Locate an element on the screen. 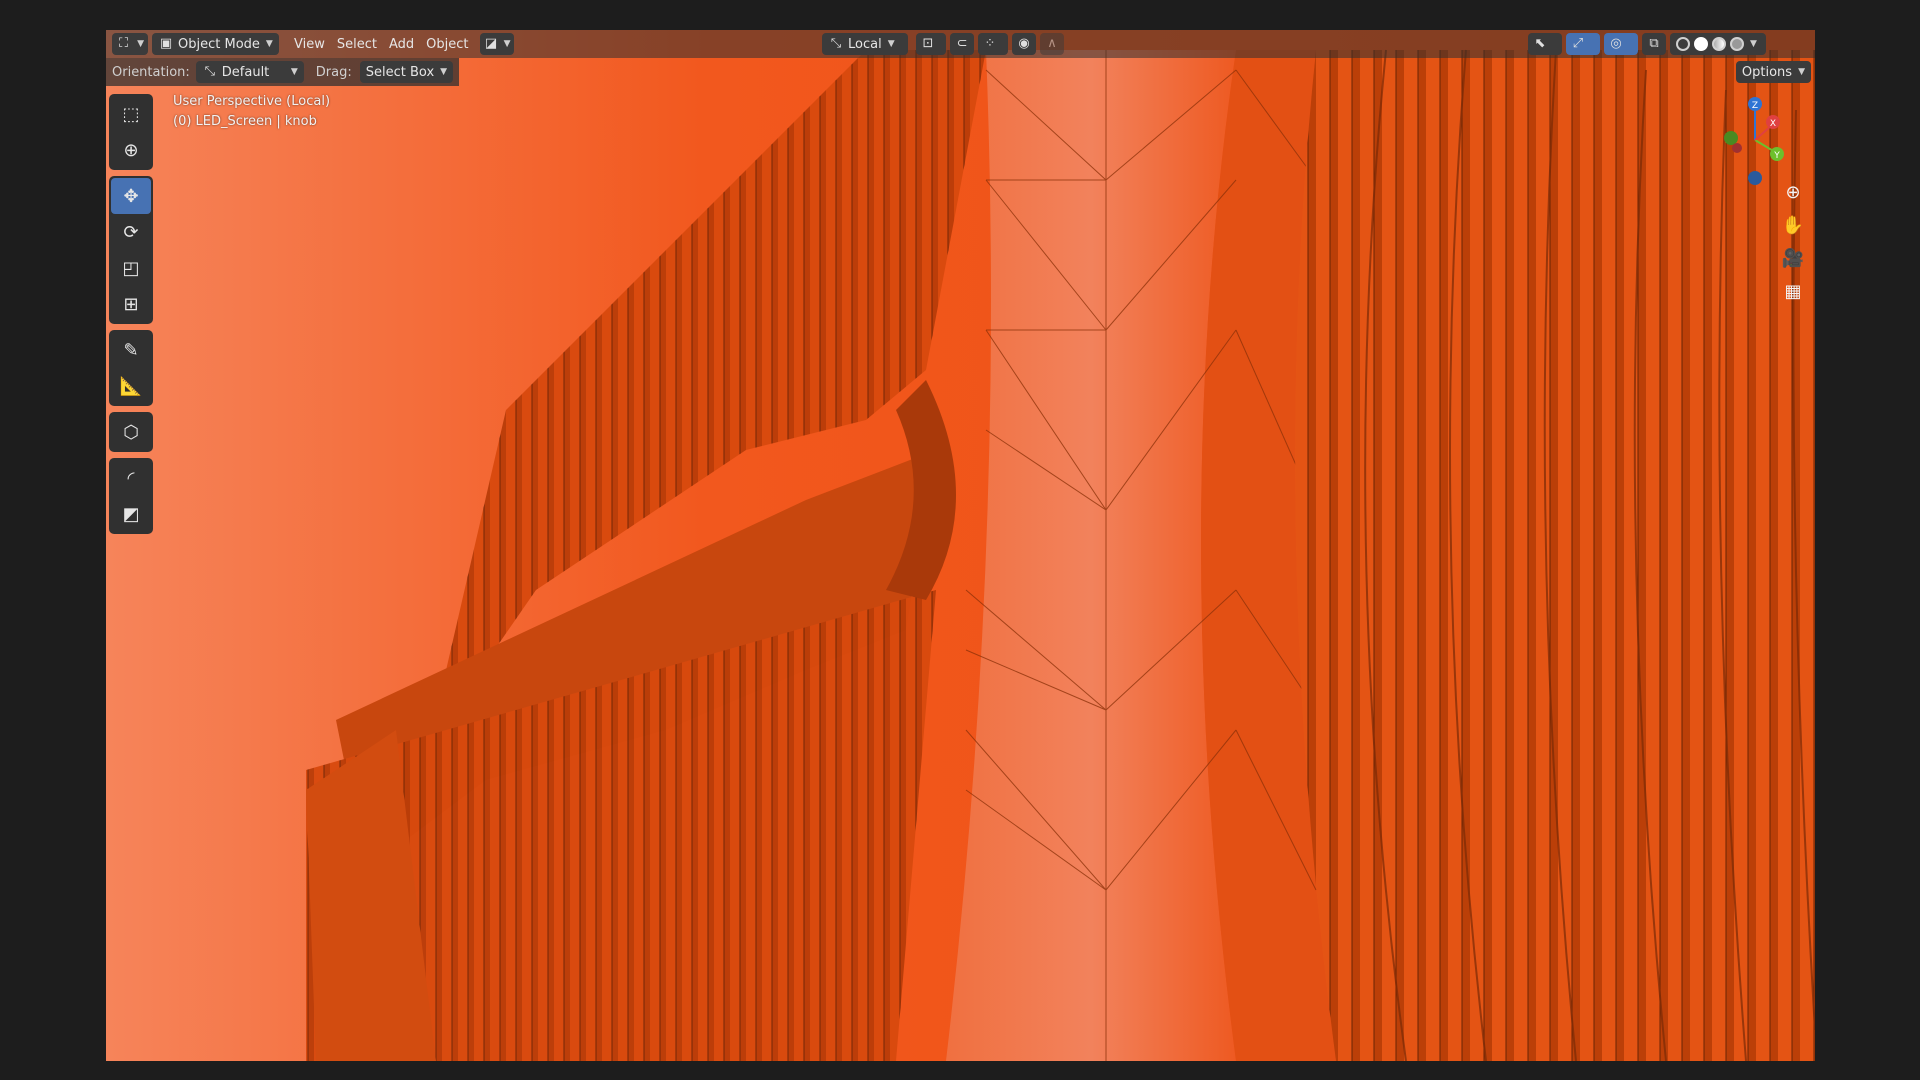 This screenshot has height=1080, width=1920. orientation-label: Local is located at coordinates (865, 44).